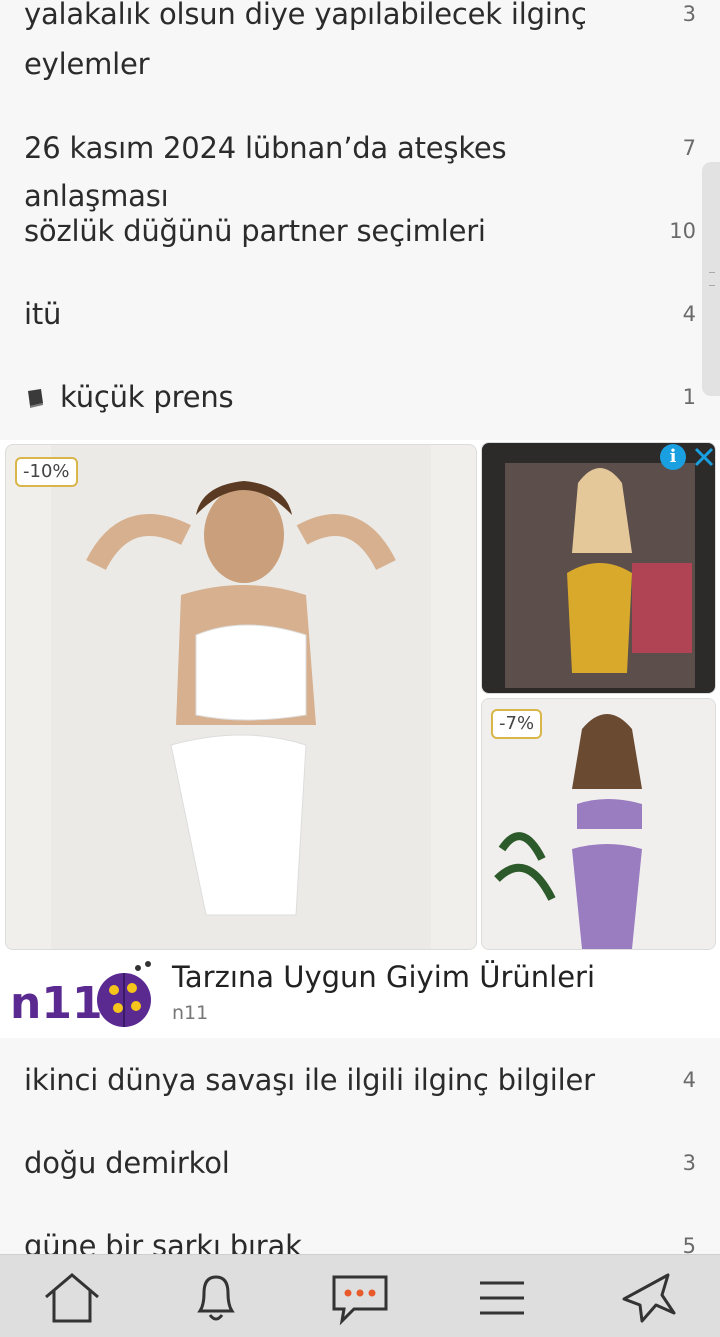 The width and height of the screenshot is (720, 1337). Describe the element at coordinates (689, 148) in the screenshot. I see `topic-count: 7` at that location.